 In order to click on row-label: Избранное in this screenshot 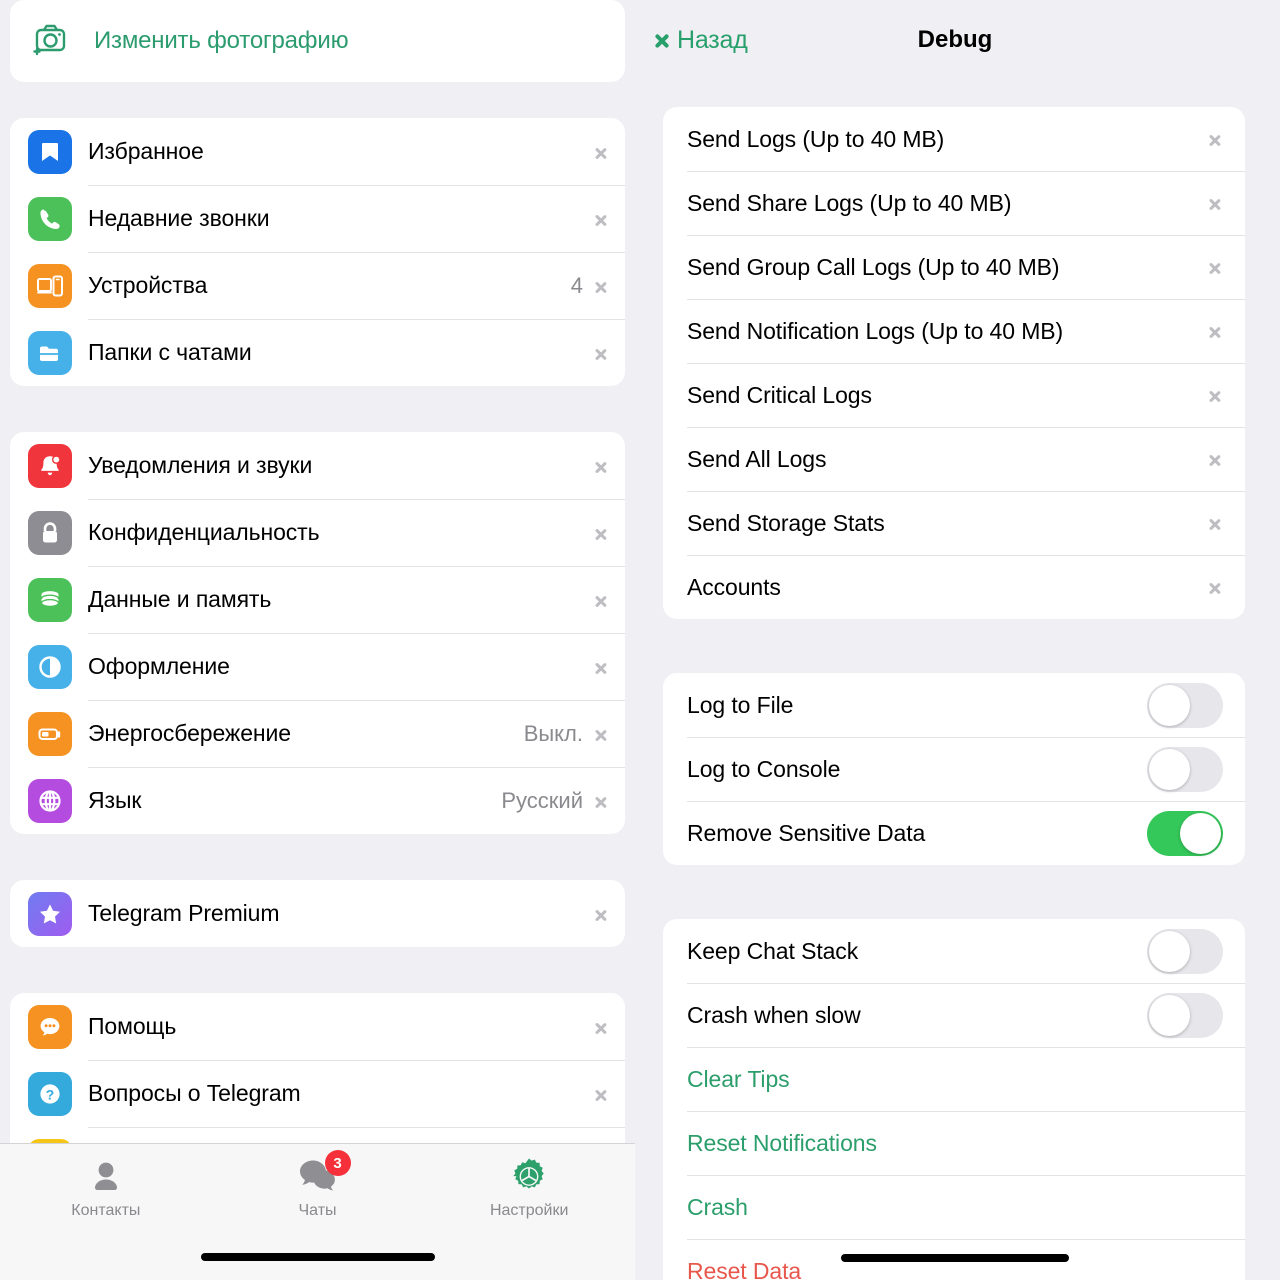, I will do `click(146, 151)`.